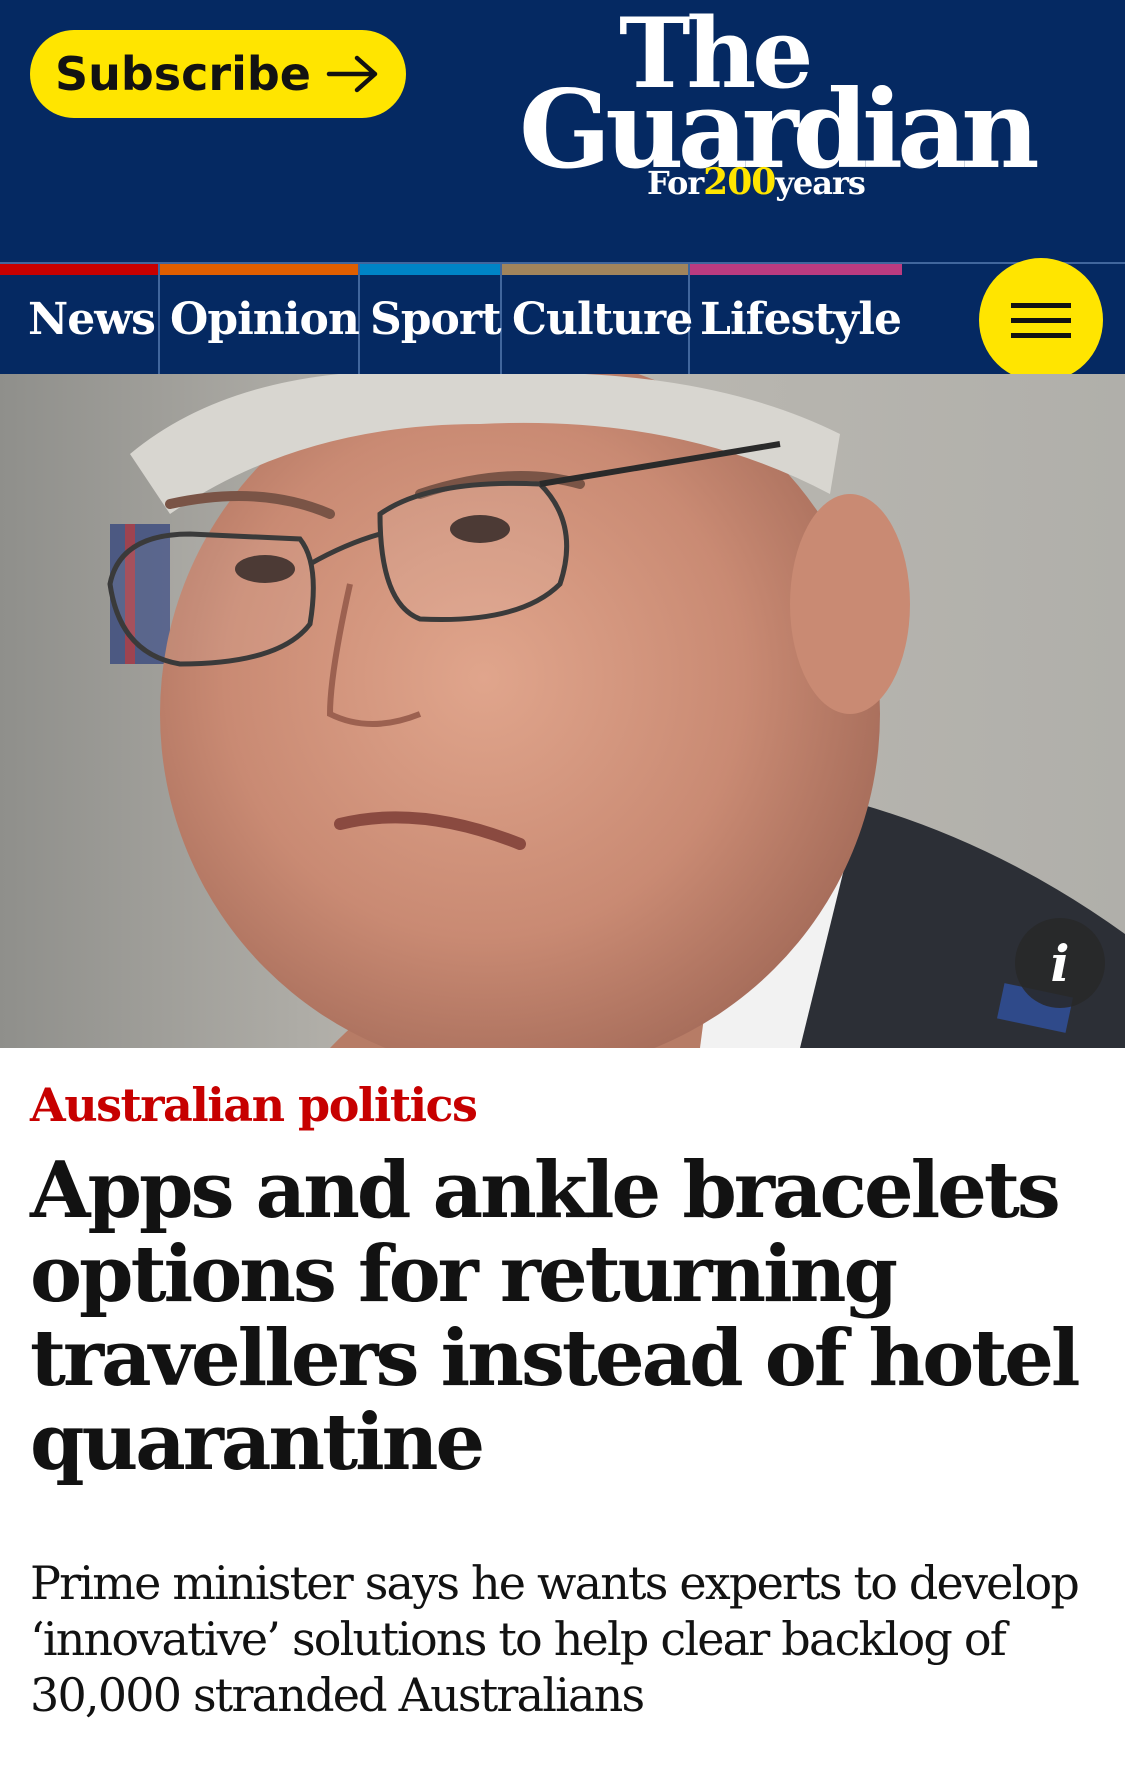  What do you see at coordinates (352, 74) in the screenshot?
I see `arrow-right-icon` at bounding box center [352, 74].